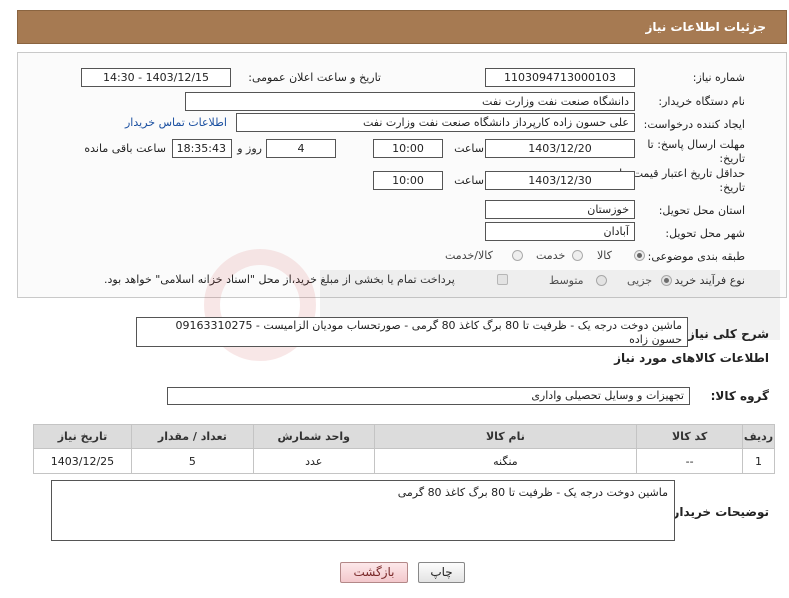 The height and width of the screenshot is (598, 789). What do you see at coordinates (505, 461) in the screenshot?
I see `cell-name: منگنه` at bounding box center [505, 461].